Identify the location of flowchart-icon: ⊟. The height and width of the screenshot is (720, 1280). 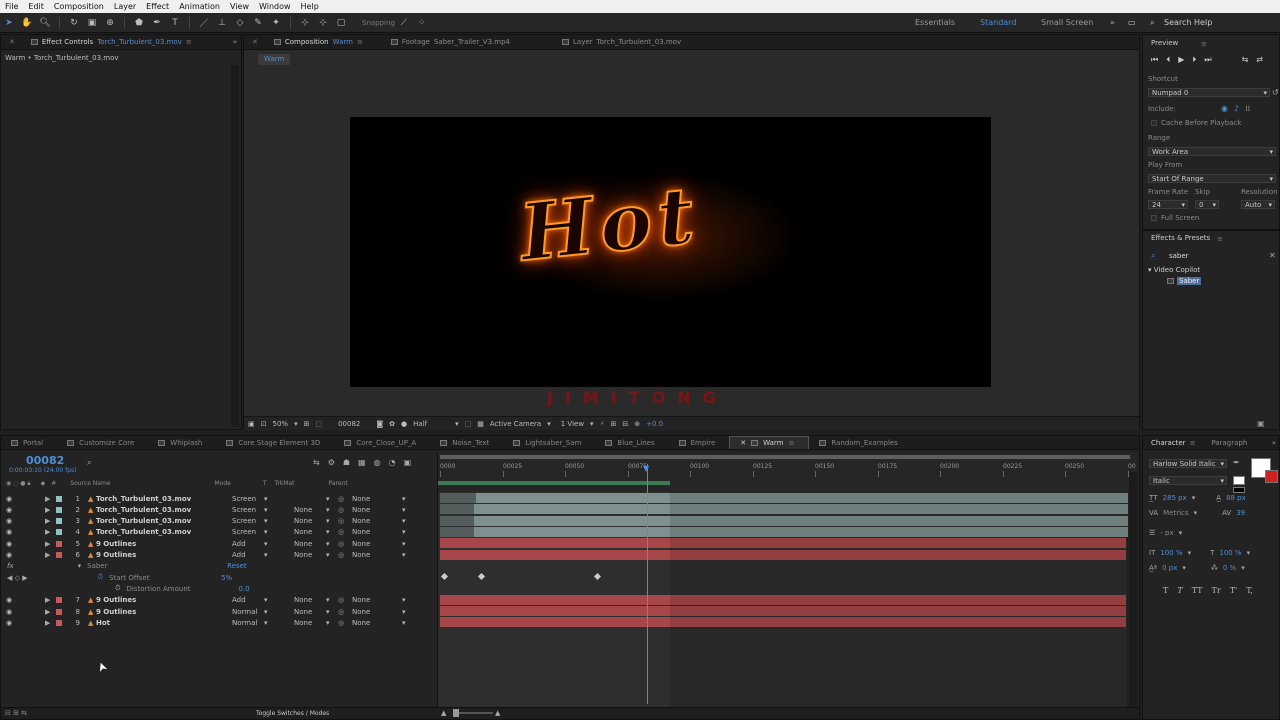
(625, 424).